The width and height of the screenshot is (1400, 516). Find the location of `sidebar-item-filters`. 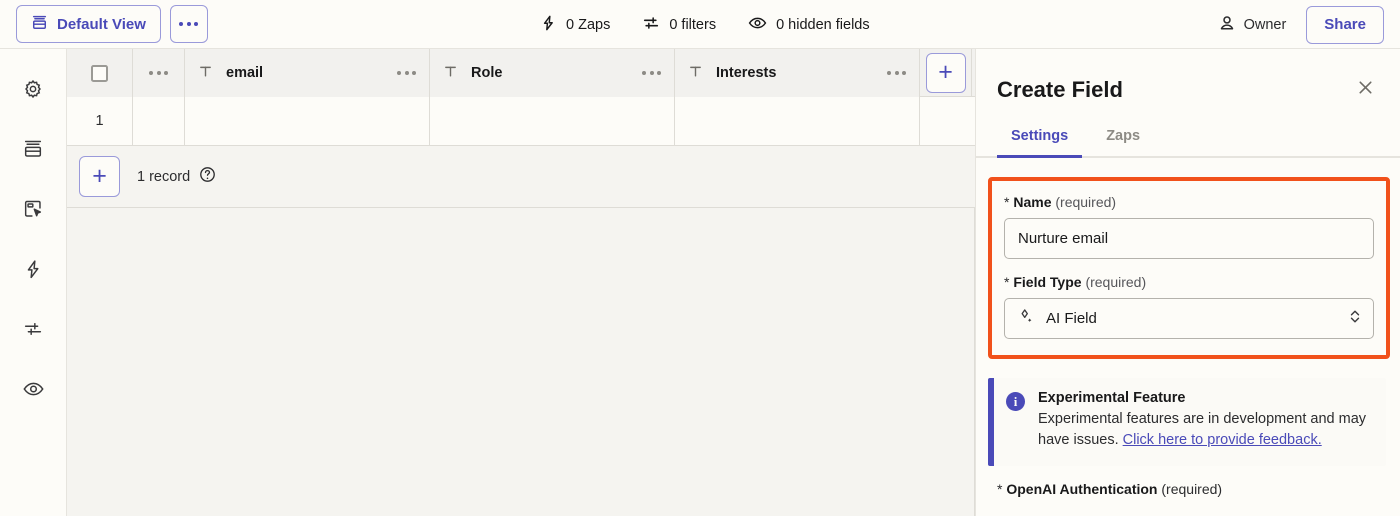

sidebar-item-filters is located at coordinates (33, 331).